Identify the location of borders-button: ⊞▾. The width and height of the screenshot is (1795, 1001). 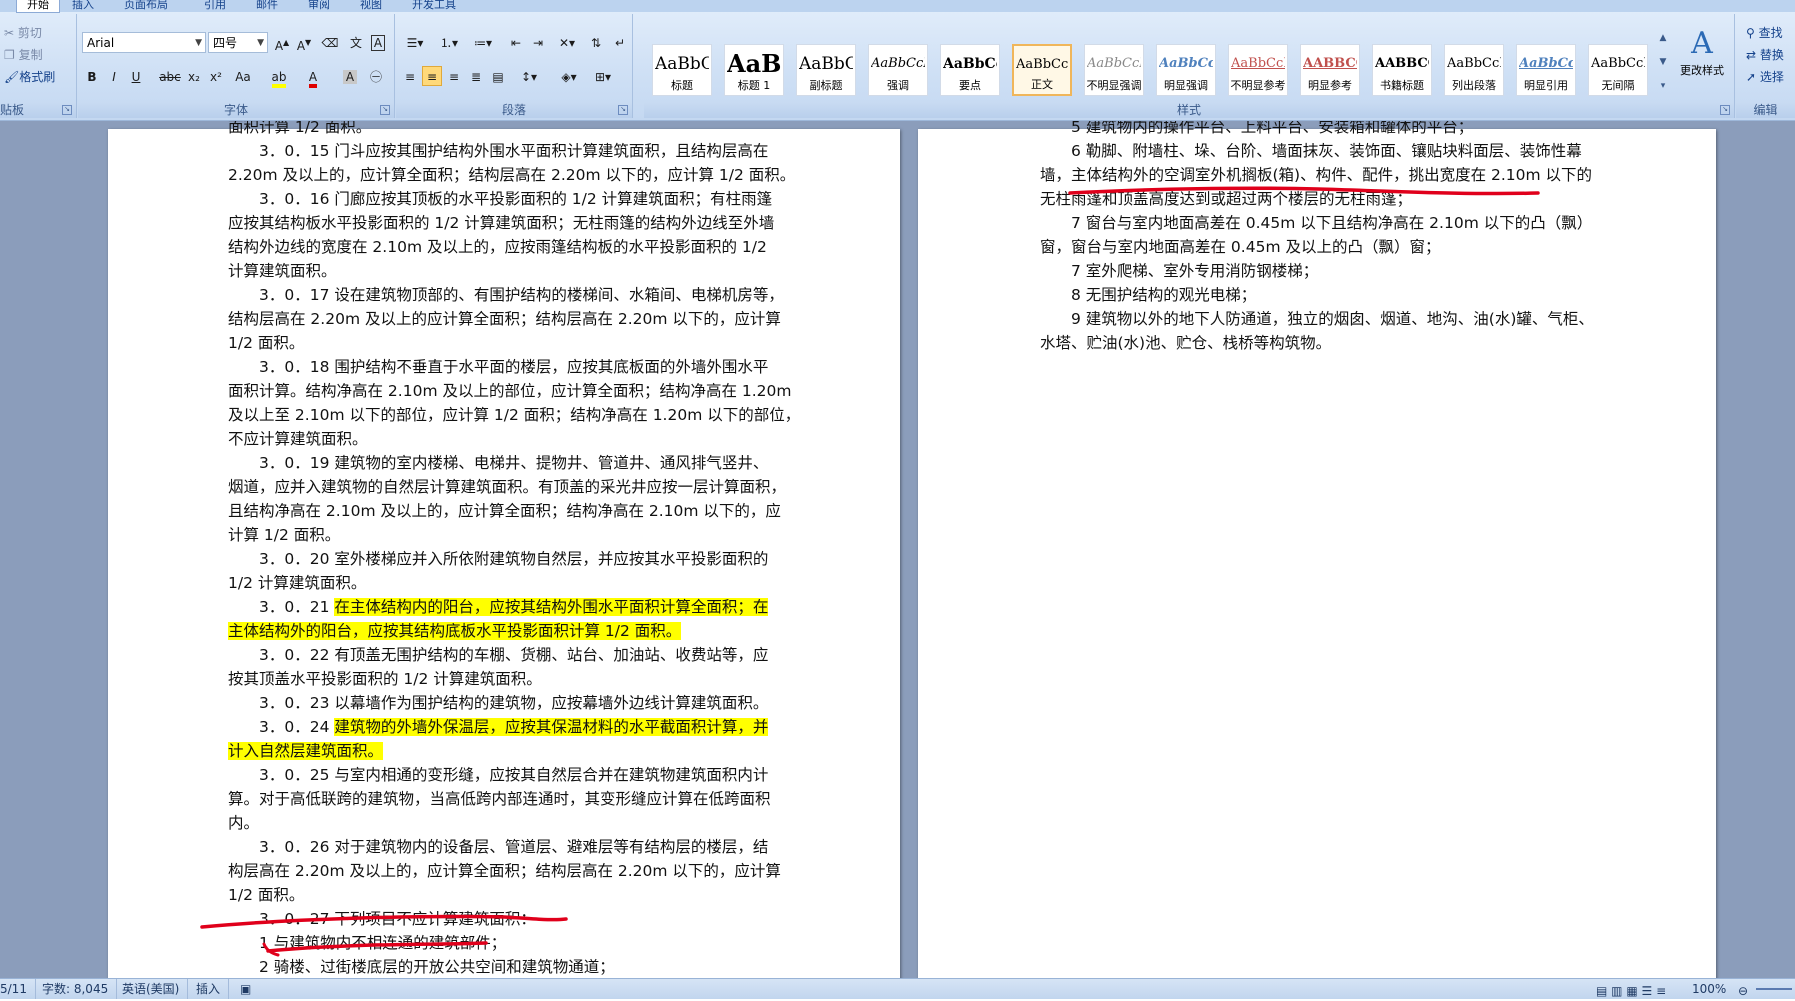
(603, 76).